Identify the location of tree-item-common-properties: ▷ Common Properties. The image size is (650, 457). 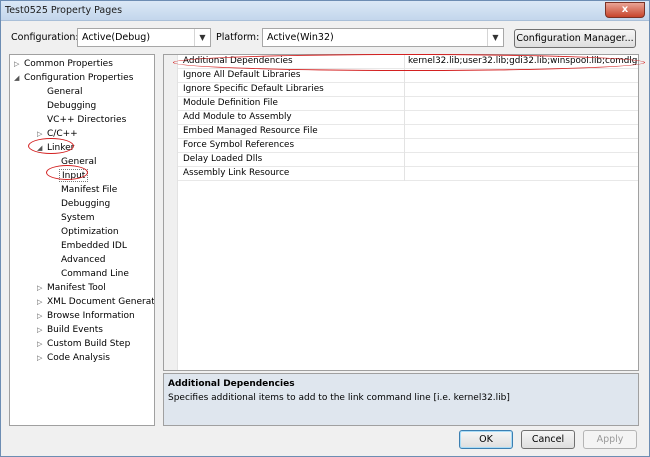
(63, 64).